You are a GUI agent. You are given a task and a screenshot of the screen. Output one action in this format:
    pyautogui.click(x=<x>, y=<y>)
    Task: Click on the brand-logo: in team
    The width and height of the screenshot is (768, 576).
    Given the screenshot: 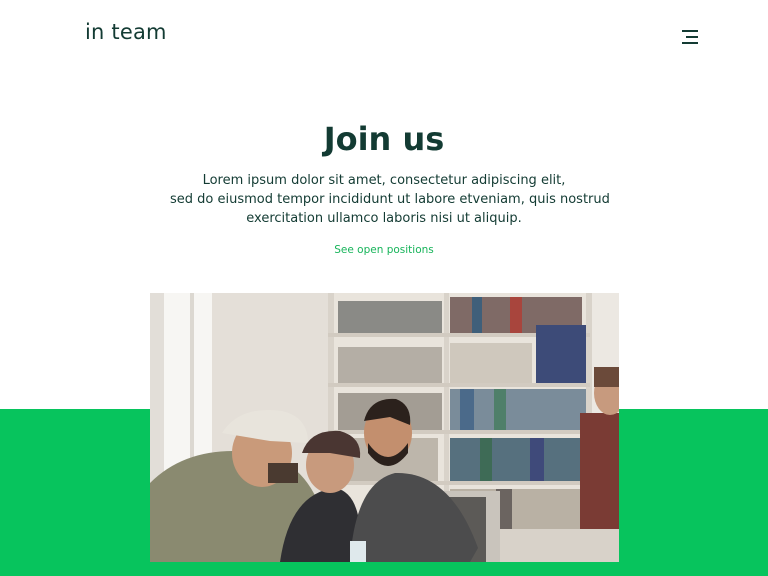 What is the action you would take?
    pyautogui.click(x=126, y=32)
    